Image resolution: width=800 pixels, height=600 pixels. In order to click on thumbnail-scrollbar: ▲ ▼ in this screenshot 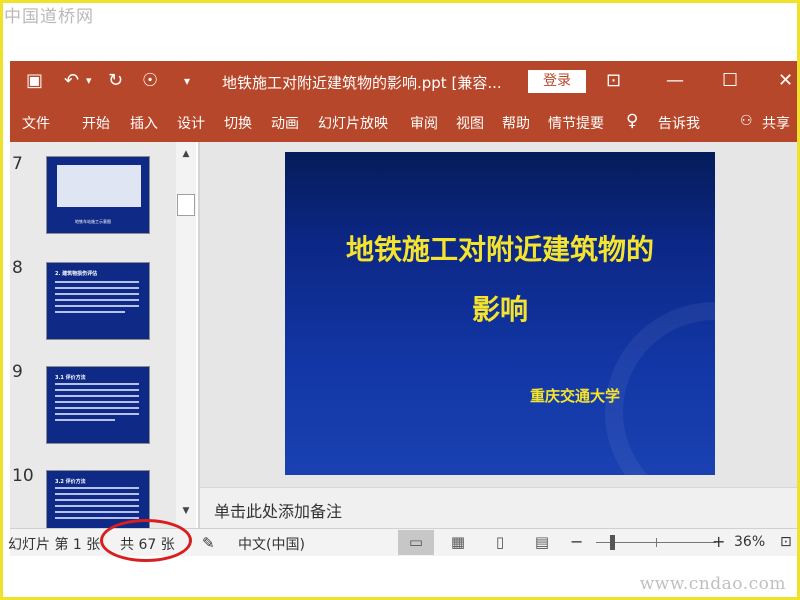, I will do `click(186, 335)`.